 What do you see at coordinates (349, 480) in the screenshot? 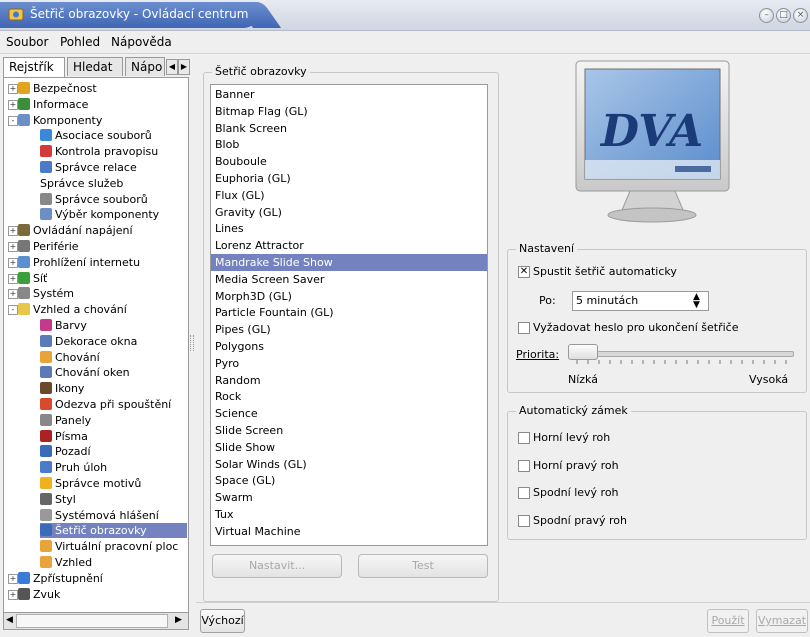
I see `screensaver-item: Space (GL)` at bounding box center [349, 480].